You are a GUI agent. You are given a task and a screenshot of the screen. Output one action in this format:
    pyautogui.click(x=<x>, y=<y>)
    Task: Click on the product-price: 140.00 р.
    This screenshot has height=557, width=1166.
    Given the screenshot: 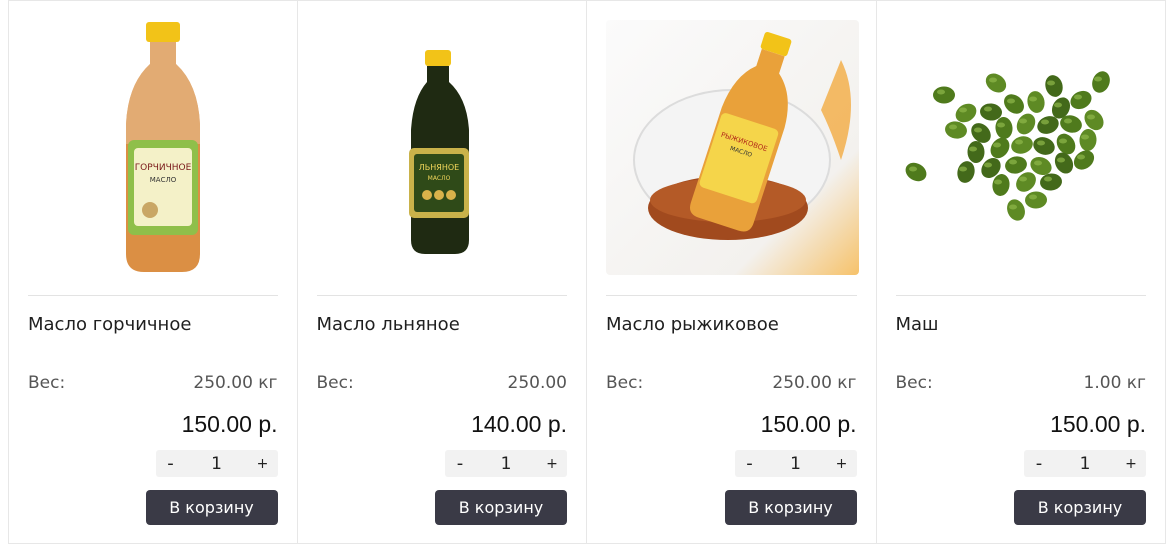 What is the action you would take?
    pyautogui.click(x=519, y=424)
    